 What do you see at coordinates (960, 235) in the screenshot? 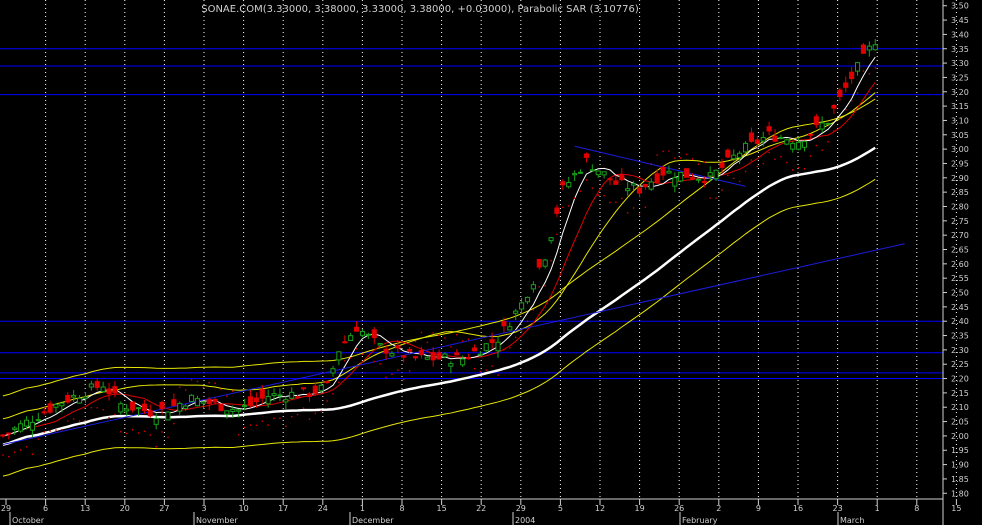
I see `y-tick-label: 2.70` at bounding box center [960, 235].